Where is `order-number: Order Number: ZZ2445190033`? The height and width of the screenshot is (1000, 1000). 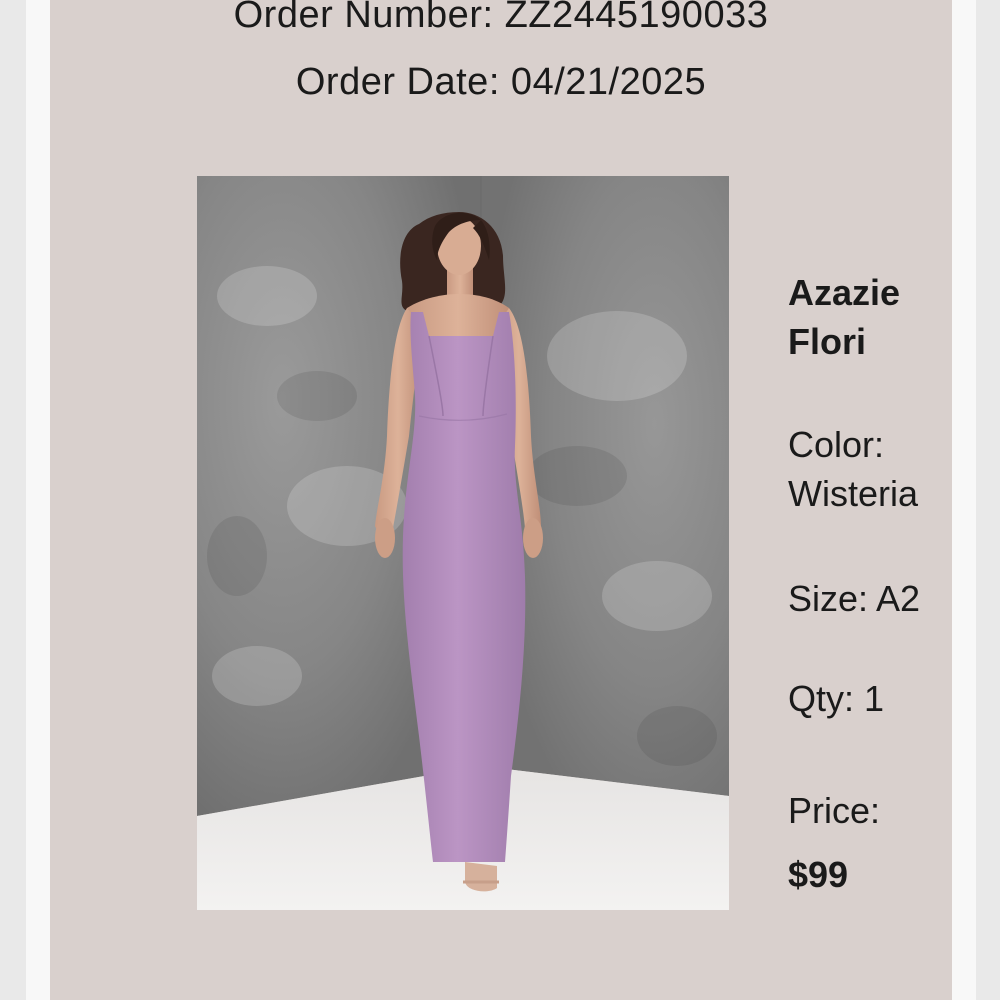 order-number: Order Number: ZZ2445190033 is located at coordinates (501, 18).